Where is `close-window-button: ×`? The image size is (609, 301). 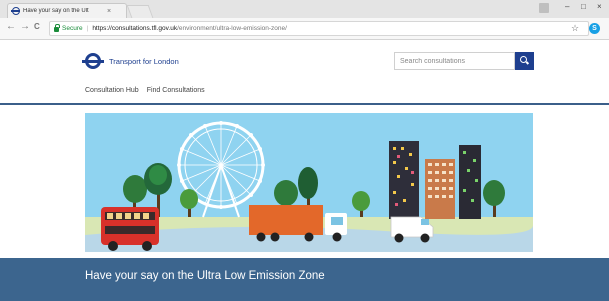 close-window-button: × is located at coordinates (599, 6).